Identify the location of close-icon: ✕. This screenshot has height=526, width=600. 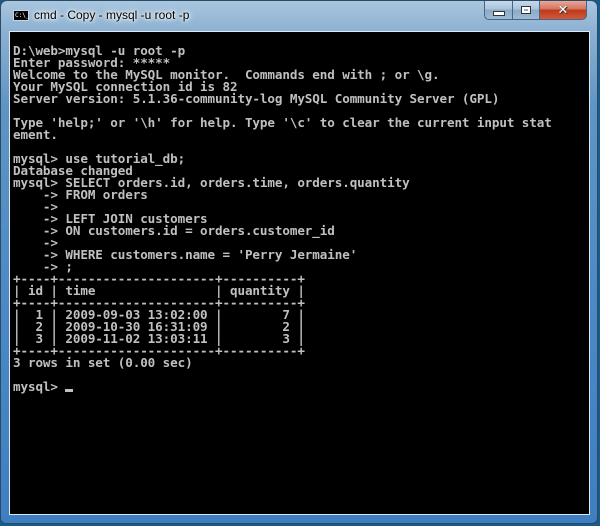
(563, 10).